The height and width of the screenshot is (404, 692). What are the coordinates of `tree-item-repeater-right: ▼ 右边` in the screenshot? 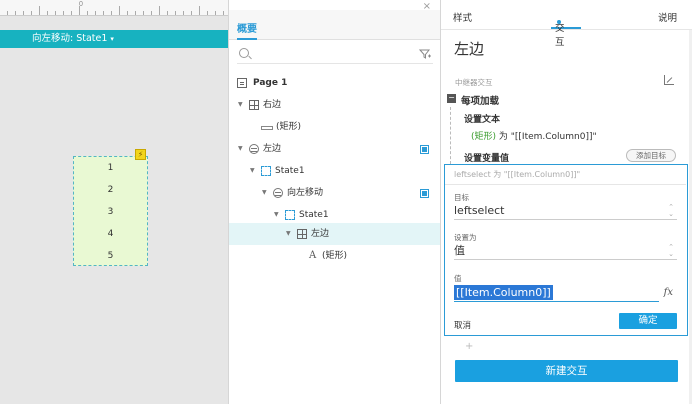 It's located at (335, 105).